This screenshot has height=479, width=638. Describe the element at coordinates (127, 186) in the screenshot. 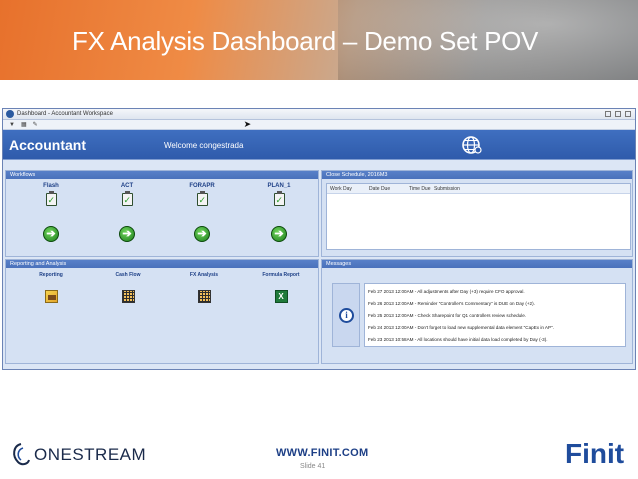

I see `workflow-label: ACT` at that location.